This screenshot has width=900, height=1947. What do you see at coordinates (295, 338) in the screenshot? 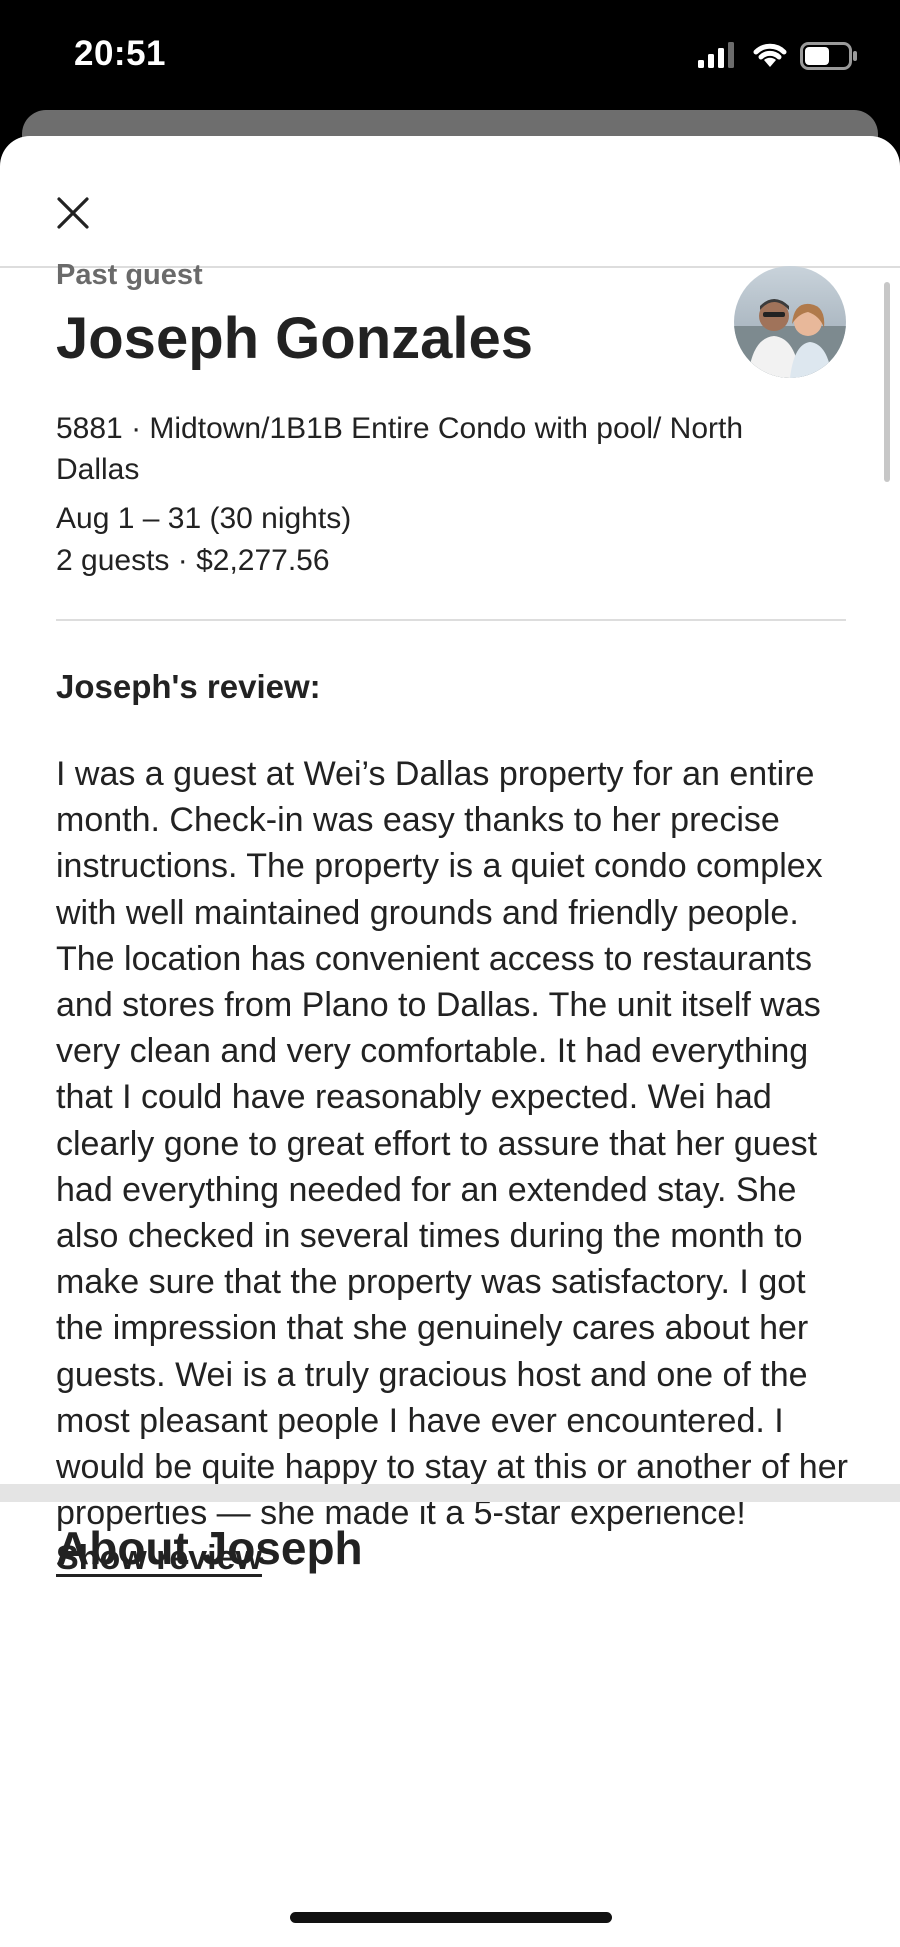
I see `guest-name: Joseph Gonzales` at bounding box center [295, 338].